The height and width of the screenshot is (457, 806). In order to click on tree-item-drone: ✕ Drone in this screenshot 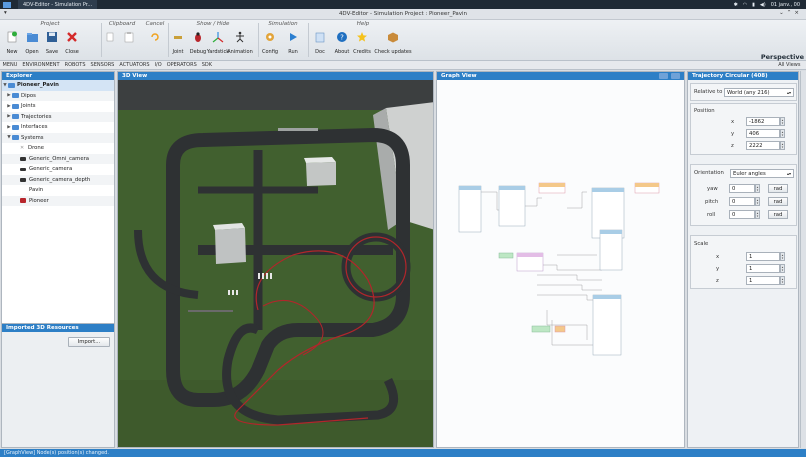, I will do `click(58, 148)`.